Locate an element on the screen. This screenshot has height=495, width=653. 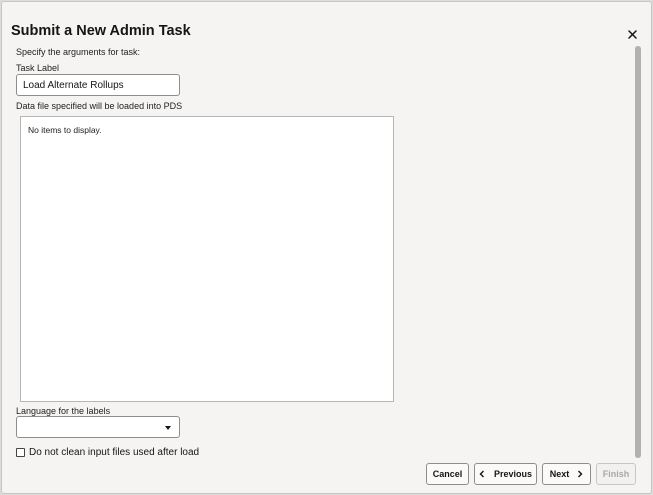
no-clean-checkbox is located at coordinates (20, 452).